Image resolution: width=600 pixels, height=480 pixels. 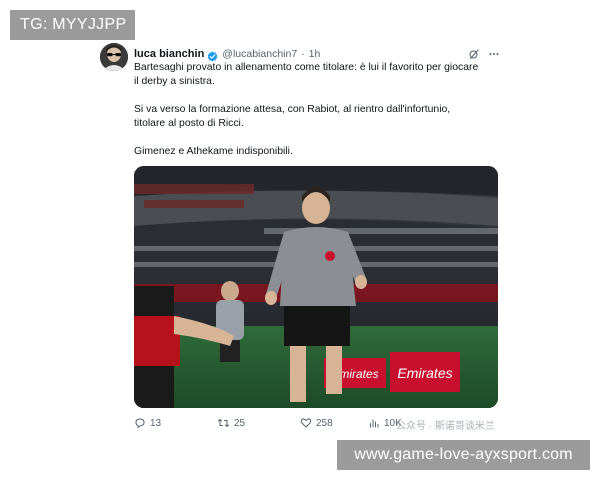 I want to click on like-icon, so click(x=306, y=423).